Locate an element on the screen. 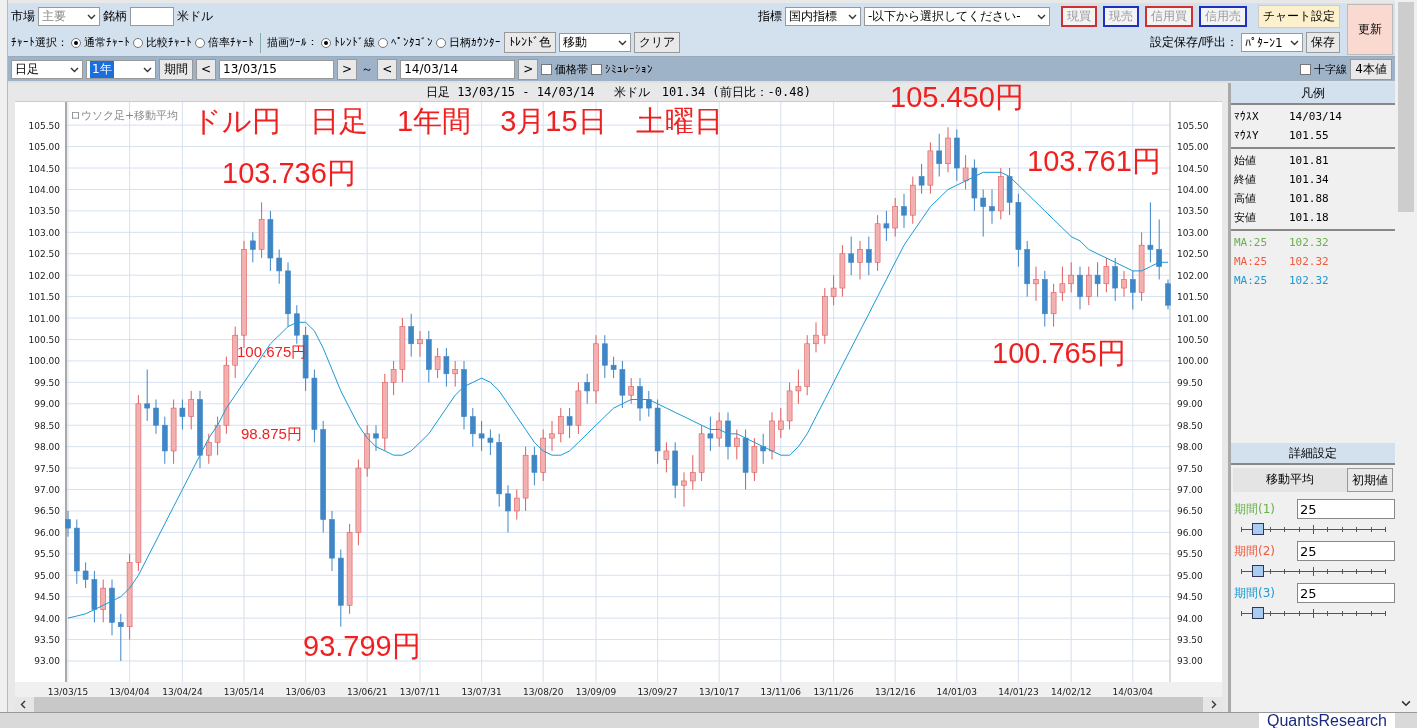 The image size is (1417, 728). legend-label: 終値 is located at coordinates (1245, 179).